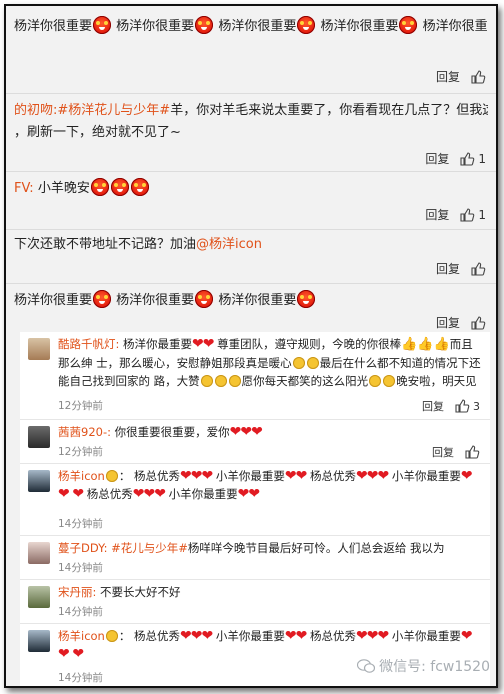  I want to click on reply-text: 茜茜920-: 你很重要很重要，爱你❤❤❤, so click(160, 432).